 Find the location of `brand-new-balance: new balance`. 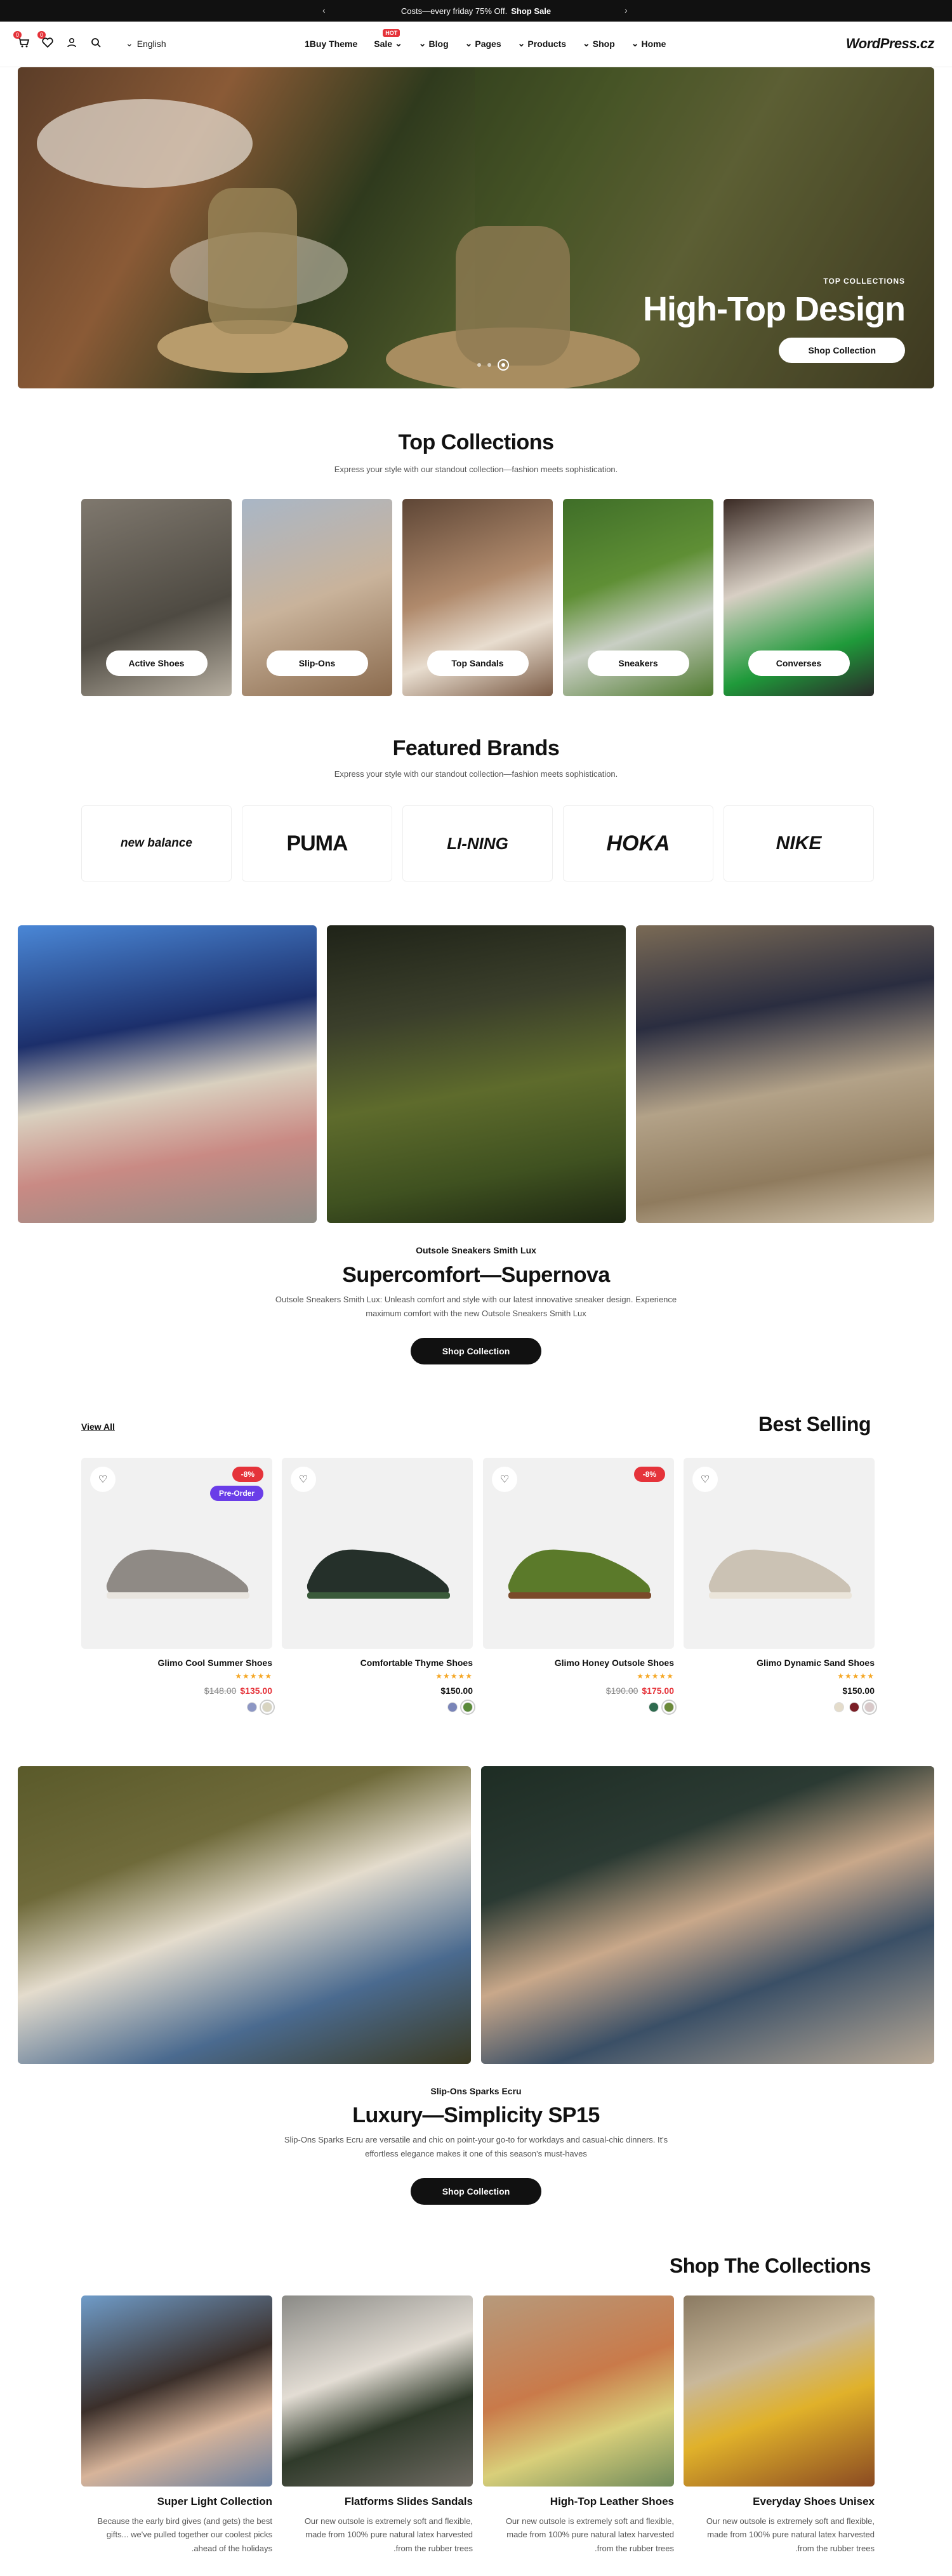

brand-new-balance: new balance is located at coordinates (156, 843).